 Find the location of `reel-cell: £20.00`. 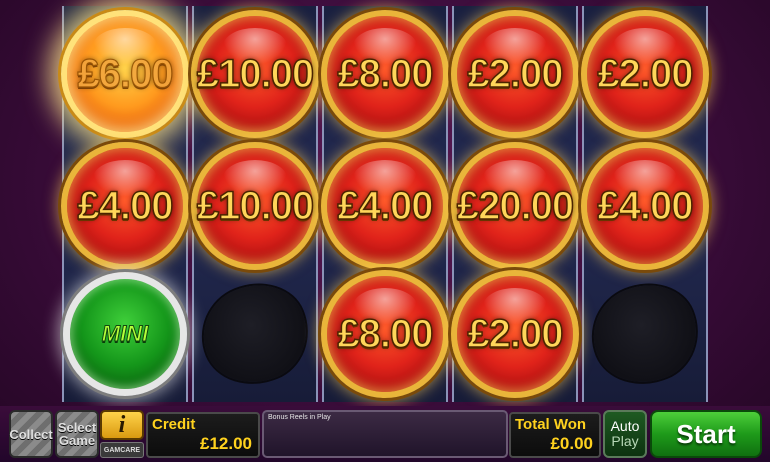

reel-cell: £20.00 is located at coordinates (515, 206).